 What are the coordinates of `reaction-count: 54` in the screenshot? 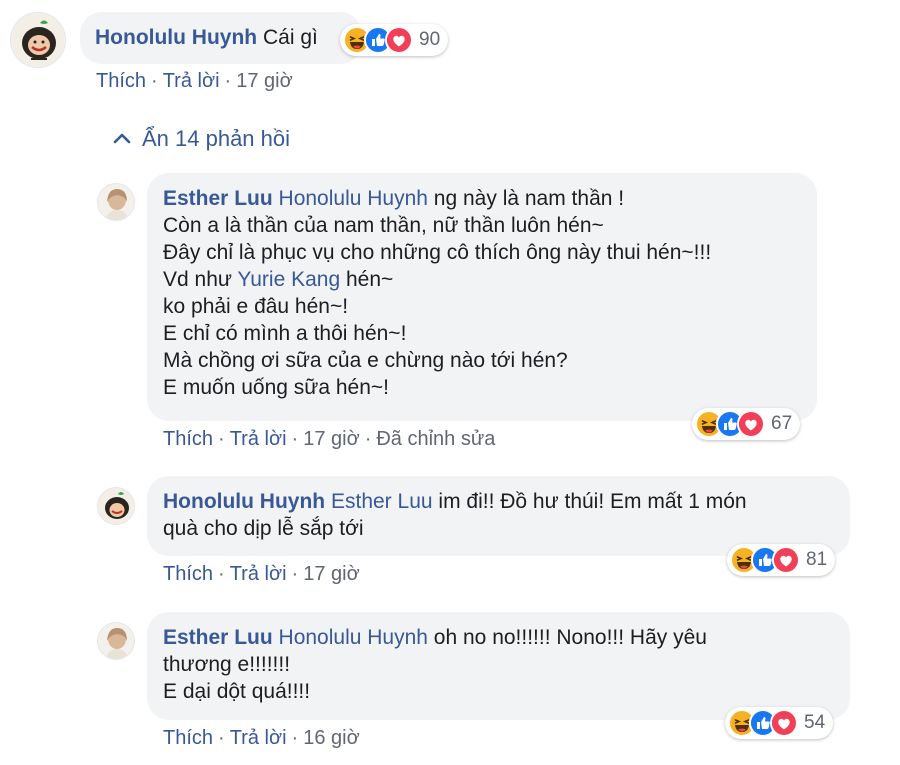 It's located at (815, 722).